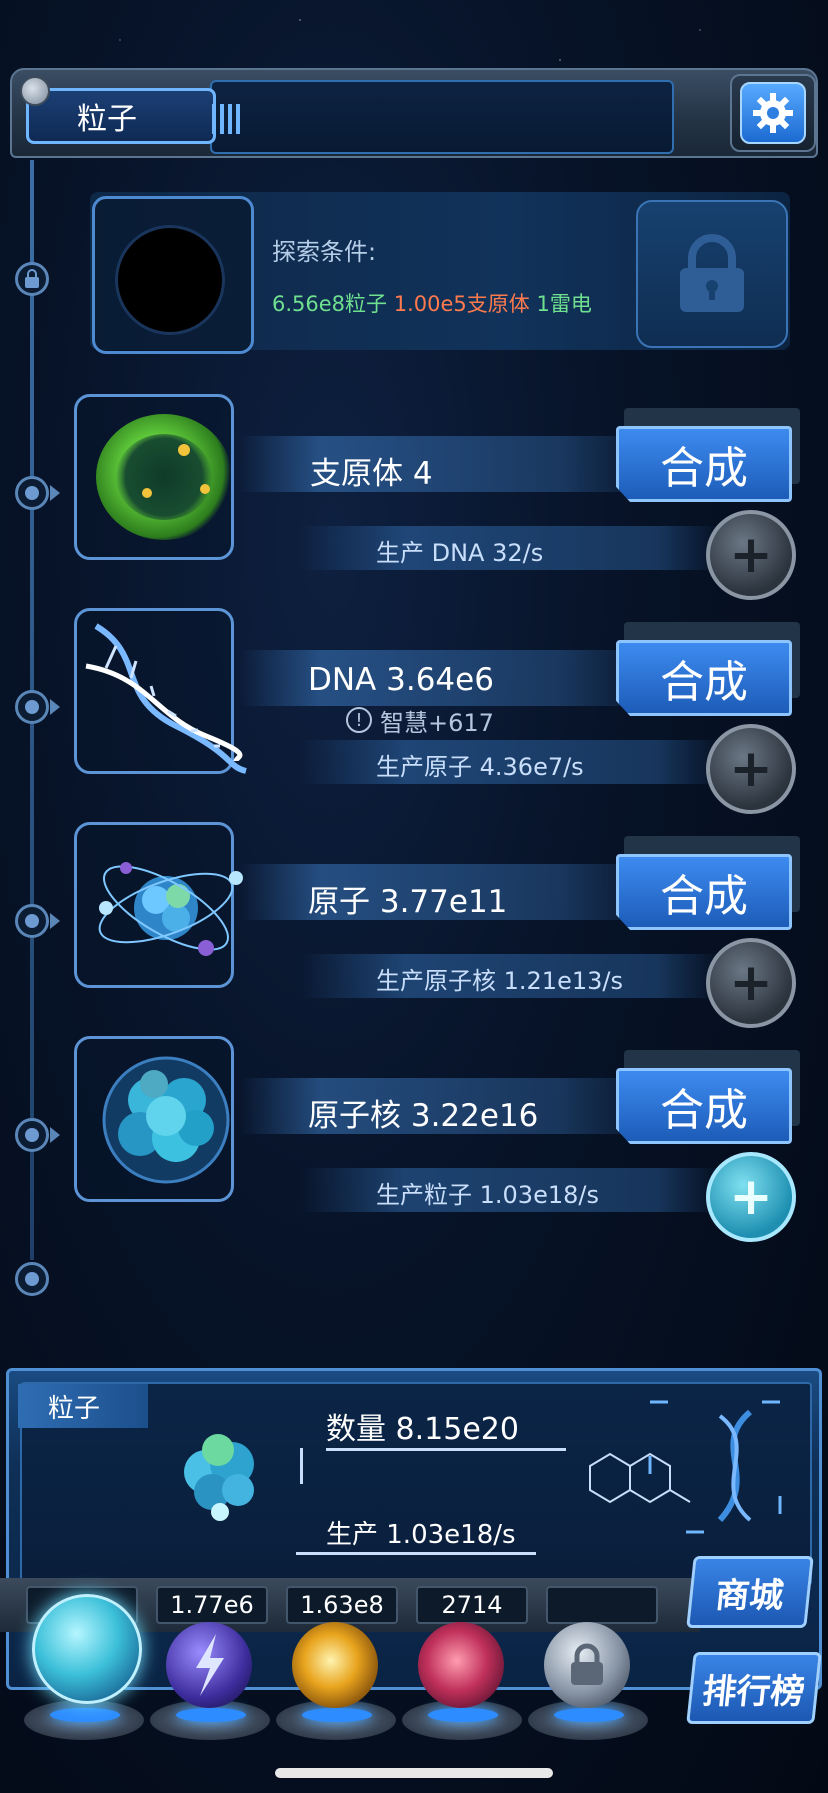  What do you see at coordinates (472, 1605) in the screenshot?
I see `resource-cell-brain: 2714` at bounding box center [472, 1605].